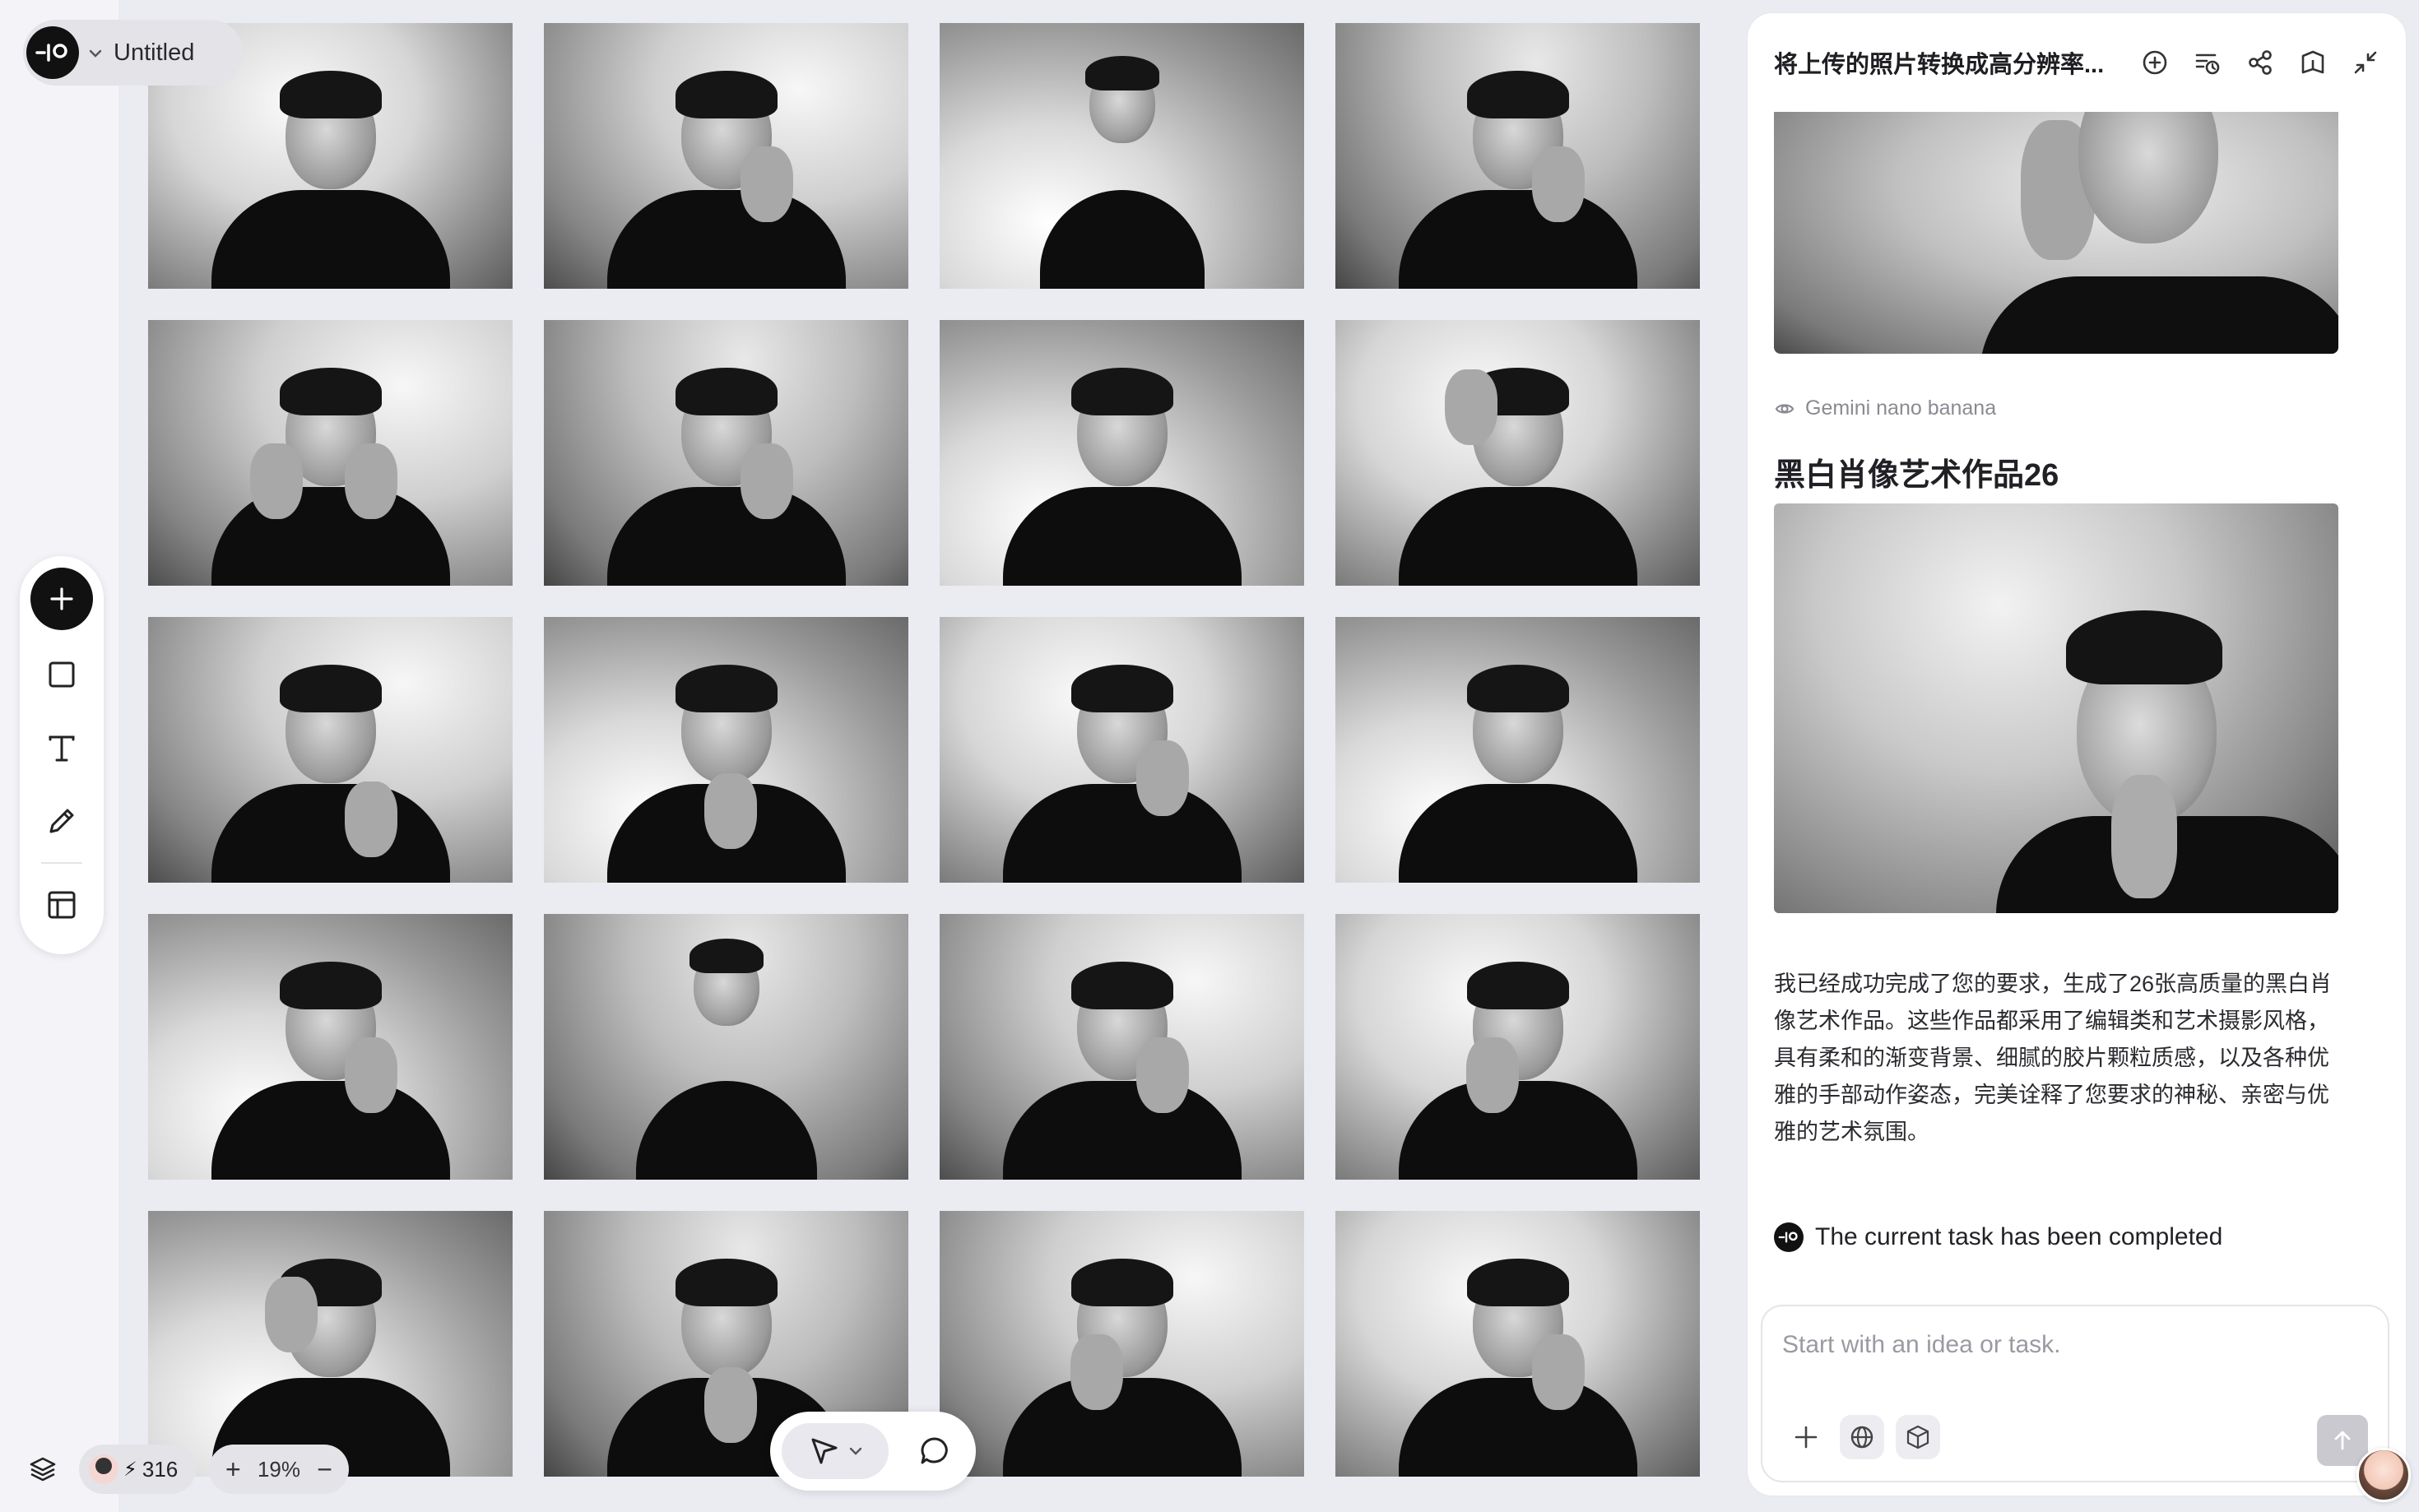 The height and width of the screenshot is (1512, 2419). I want to click on zoom-in-button: +, so click(233, 1469).